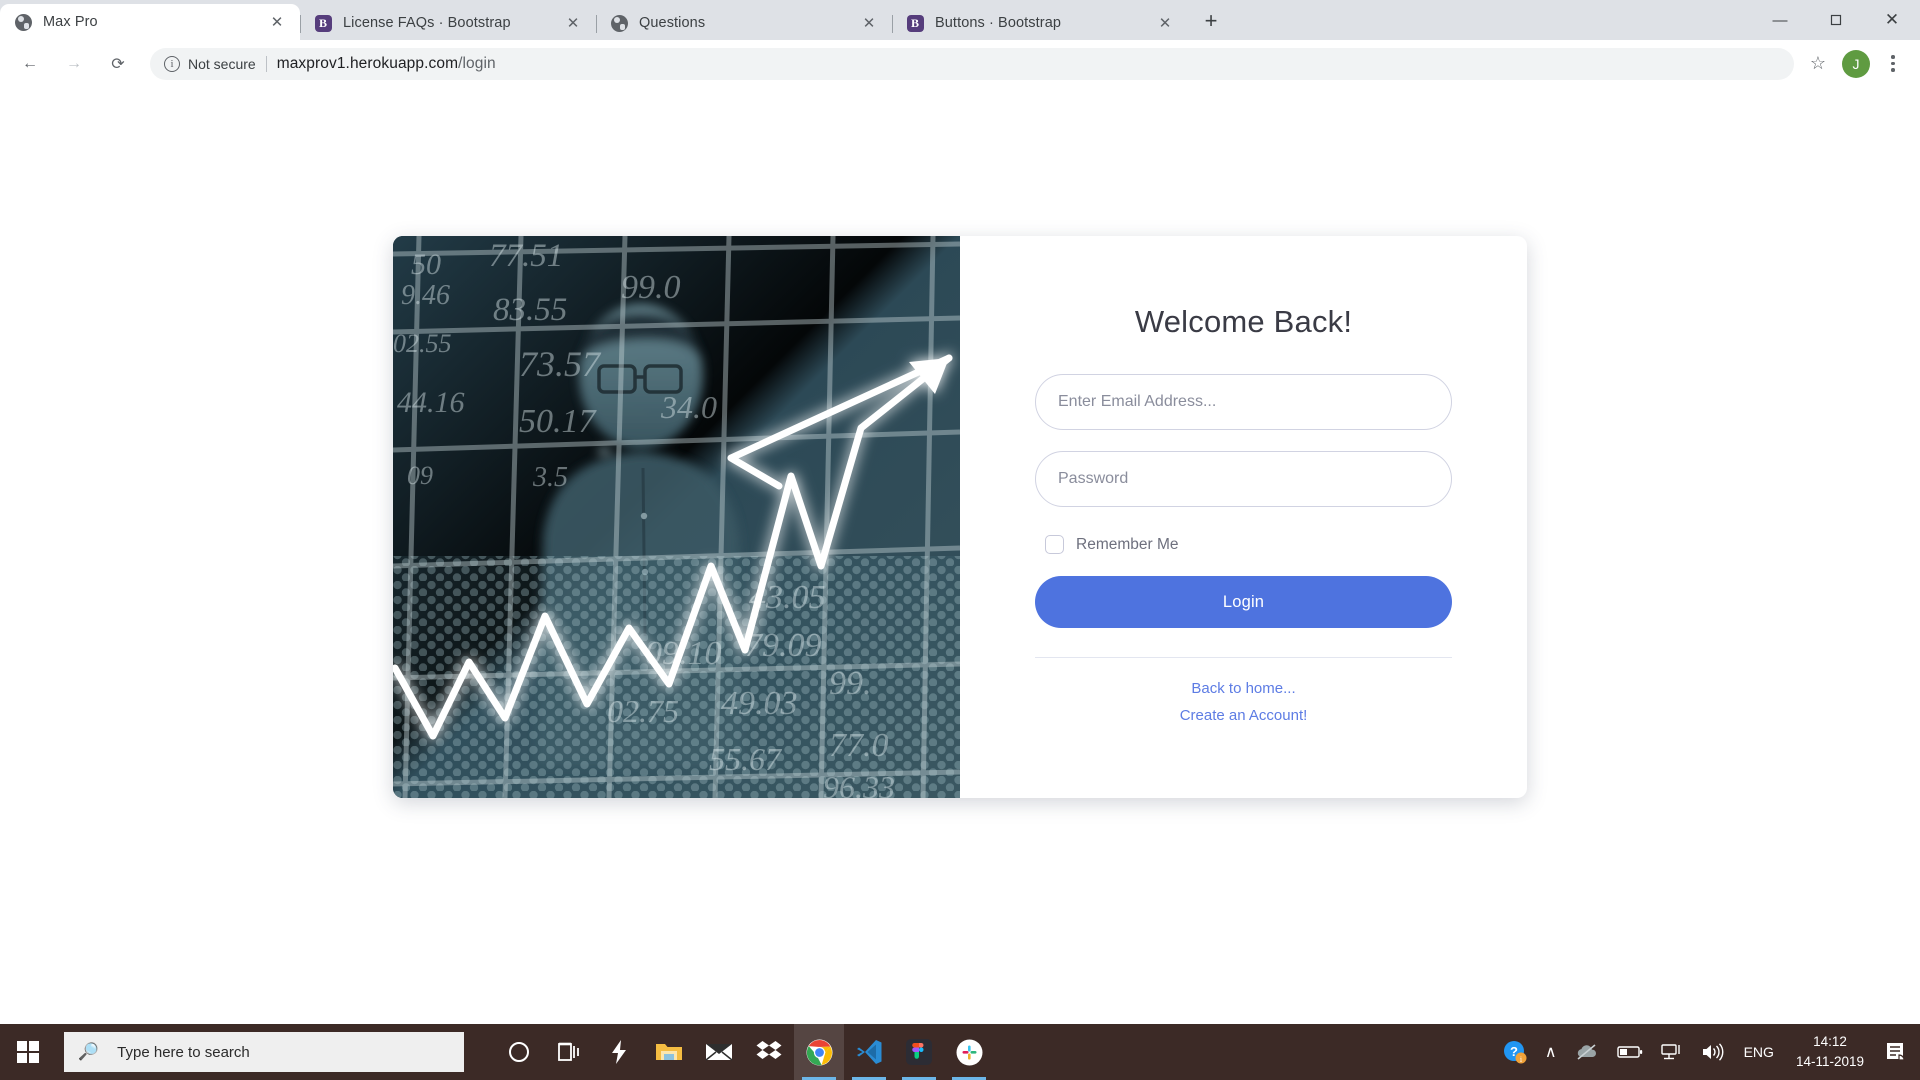 This screenshot has width=1920, height=1080. Describe the element at coordinates (183, 1052) in the screenshot. I see `search-placeholder-label: Type here to search` at that location.